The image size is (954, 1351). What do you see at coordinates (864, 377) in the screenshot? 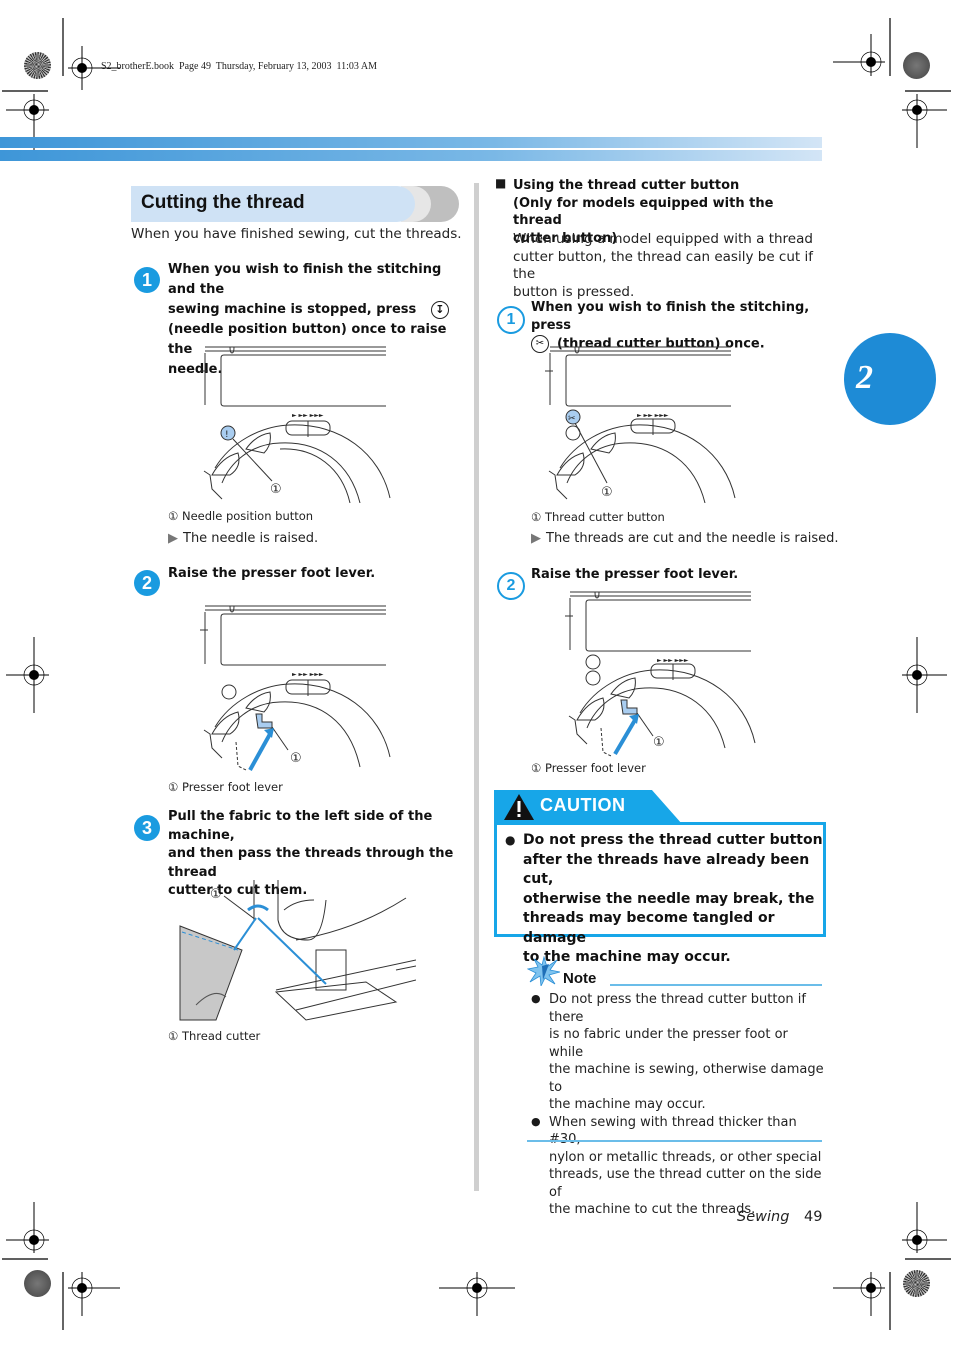
I see `chapter-number: 2` at bounding box center [864, 377].